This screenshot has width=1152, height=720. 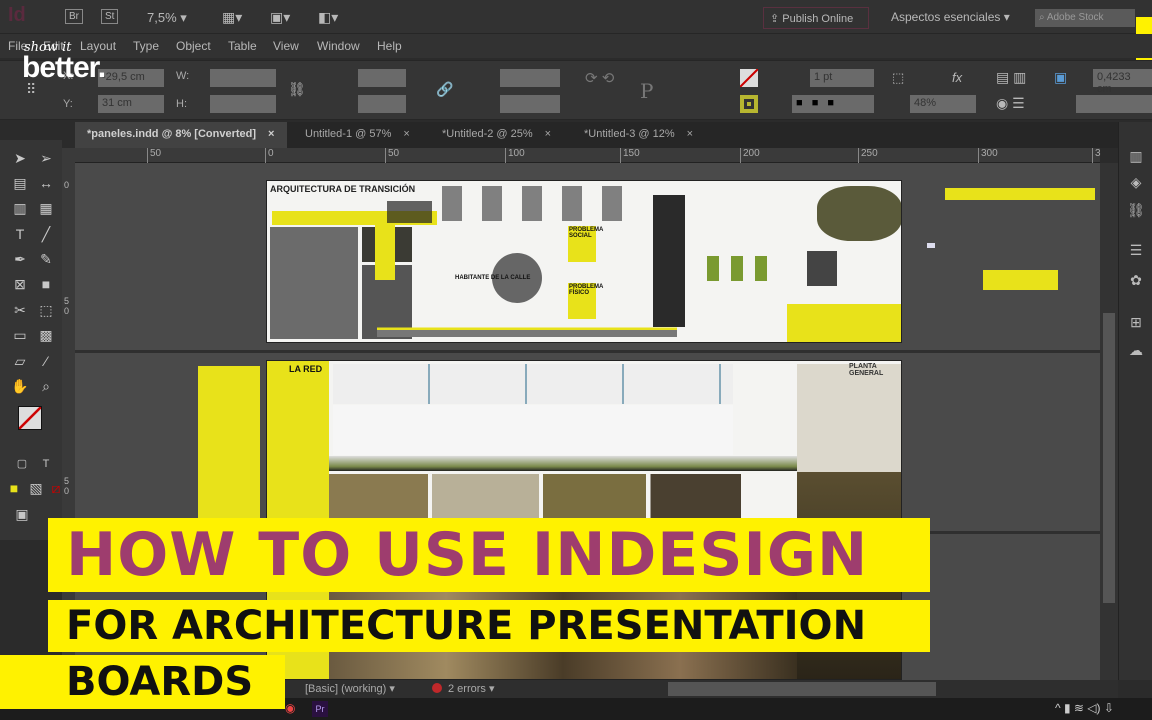 What do you see at coordinates (46, 183) in the screenshot?
I see `gap-tool-icon: ↔` at bounding box center [46, 183].